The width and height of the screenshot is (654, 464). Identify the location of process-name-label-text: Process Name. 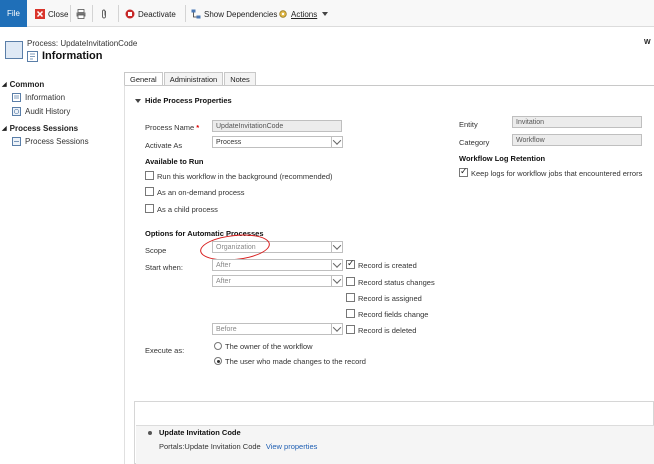
(170, 127).